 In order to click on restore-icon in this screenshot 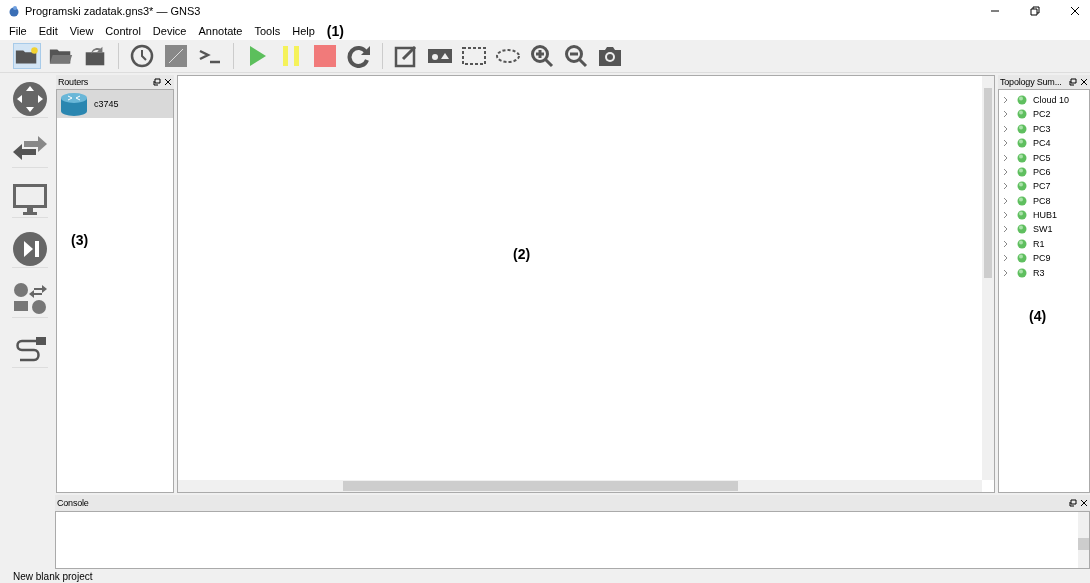, I will do `click(1035, 10)`.